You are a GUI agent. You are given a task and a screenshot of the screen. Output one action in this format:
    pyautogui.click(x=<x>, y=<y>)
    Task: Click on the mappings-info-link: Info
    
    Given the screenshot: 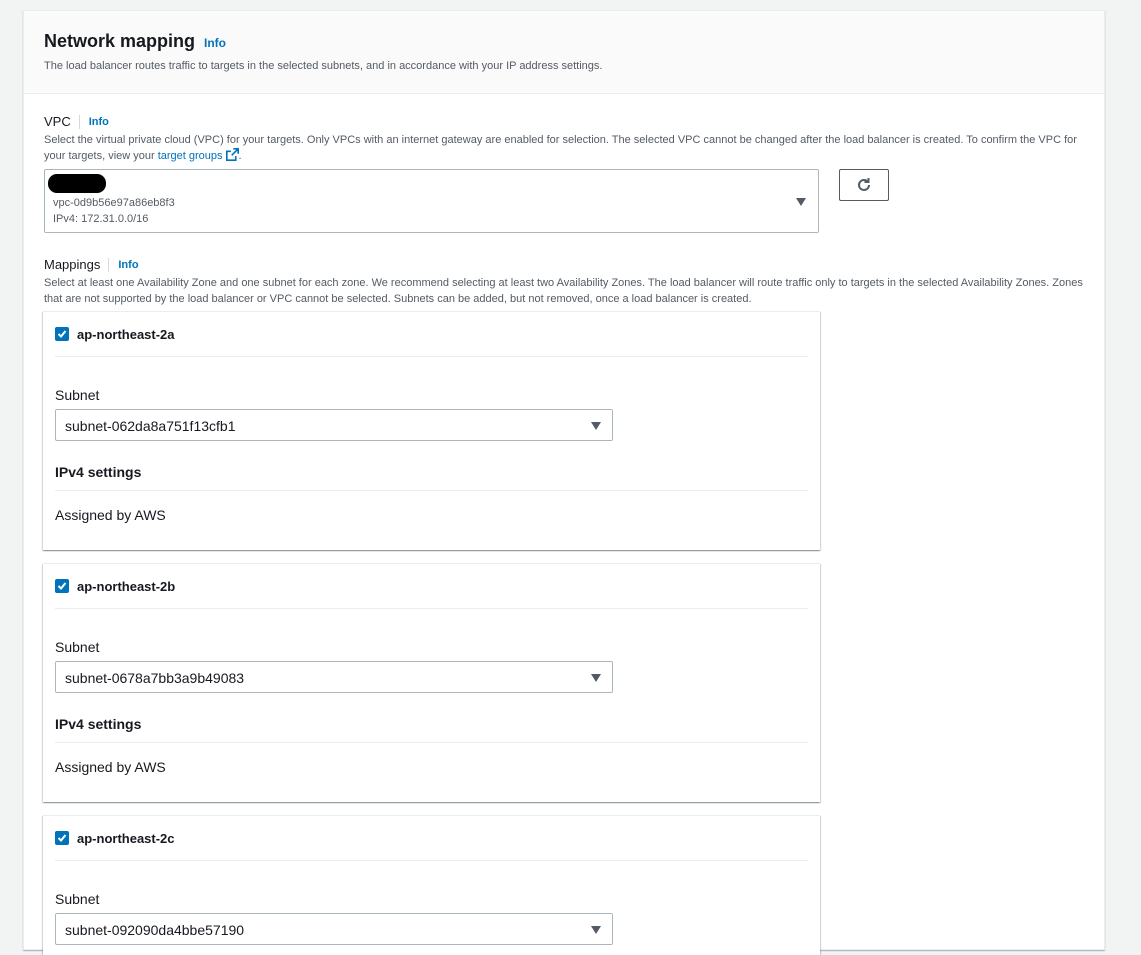 What is the action you would take?
    pyautogui.click(x=128, y=265)
    